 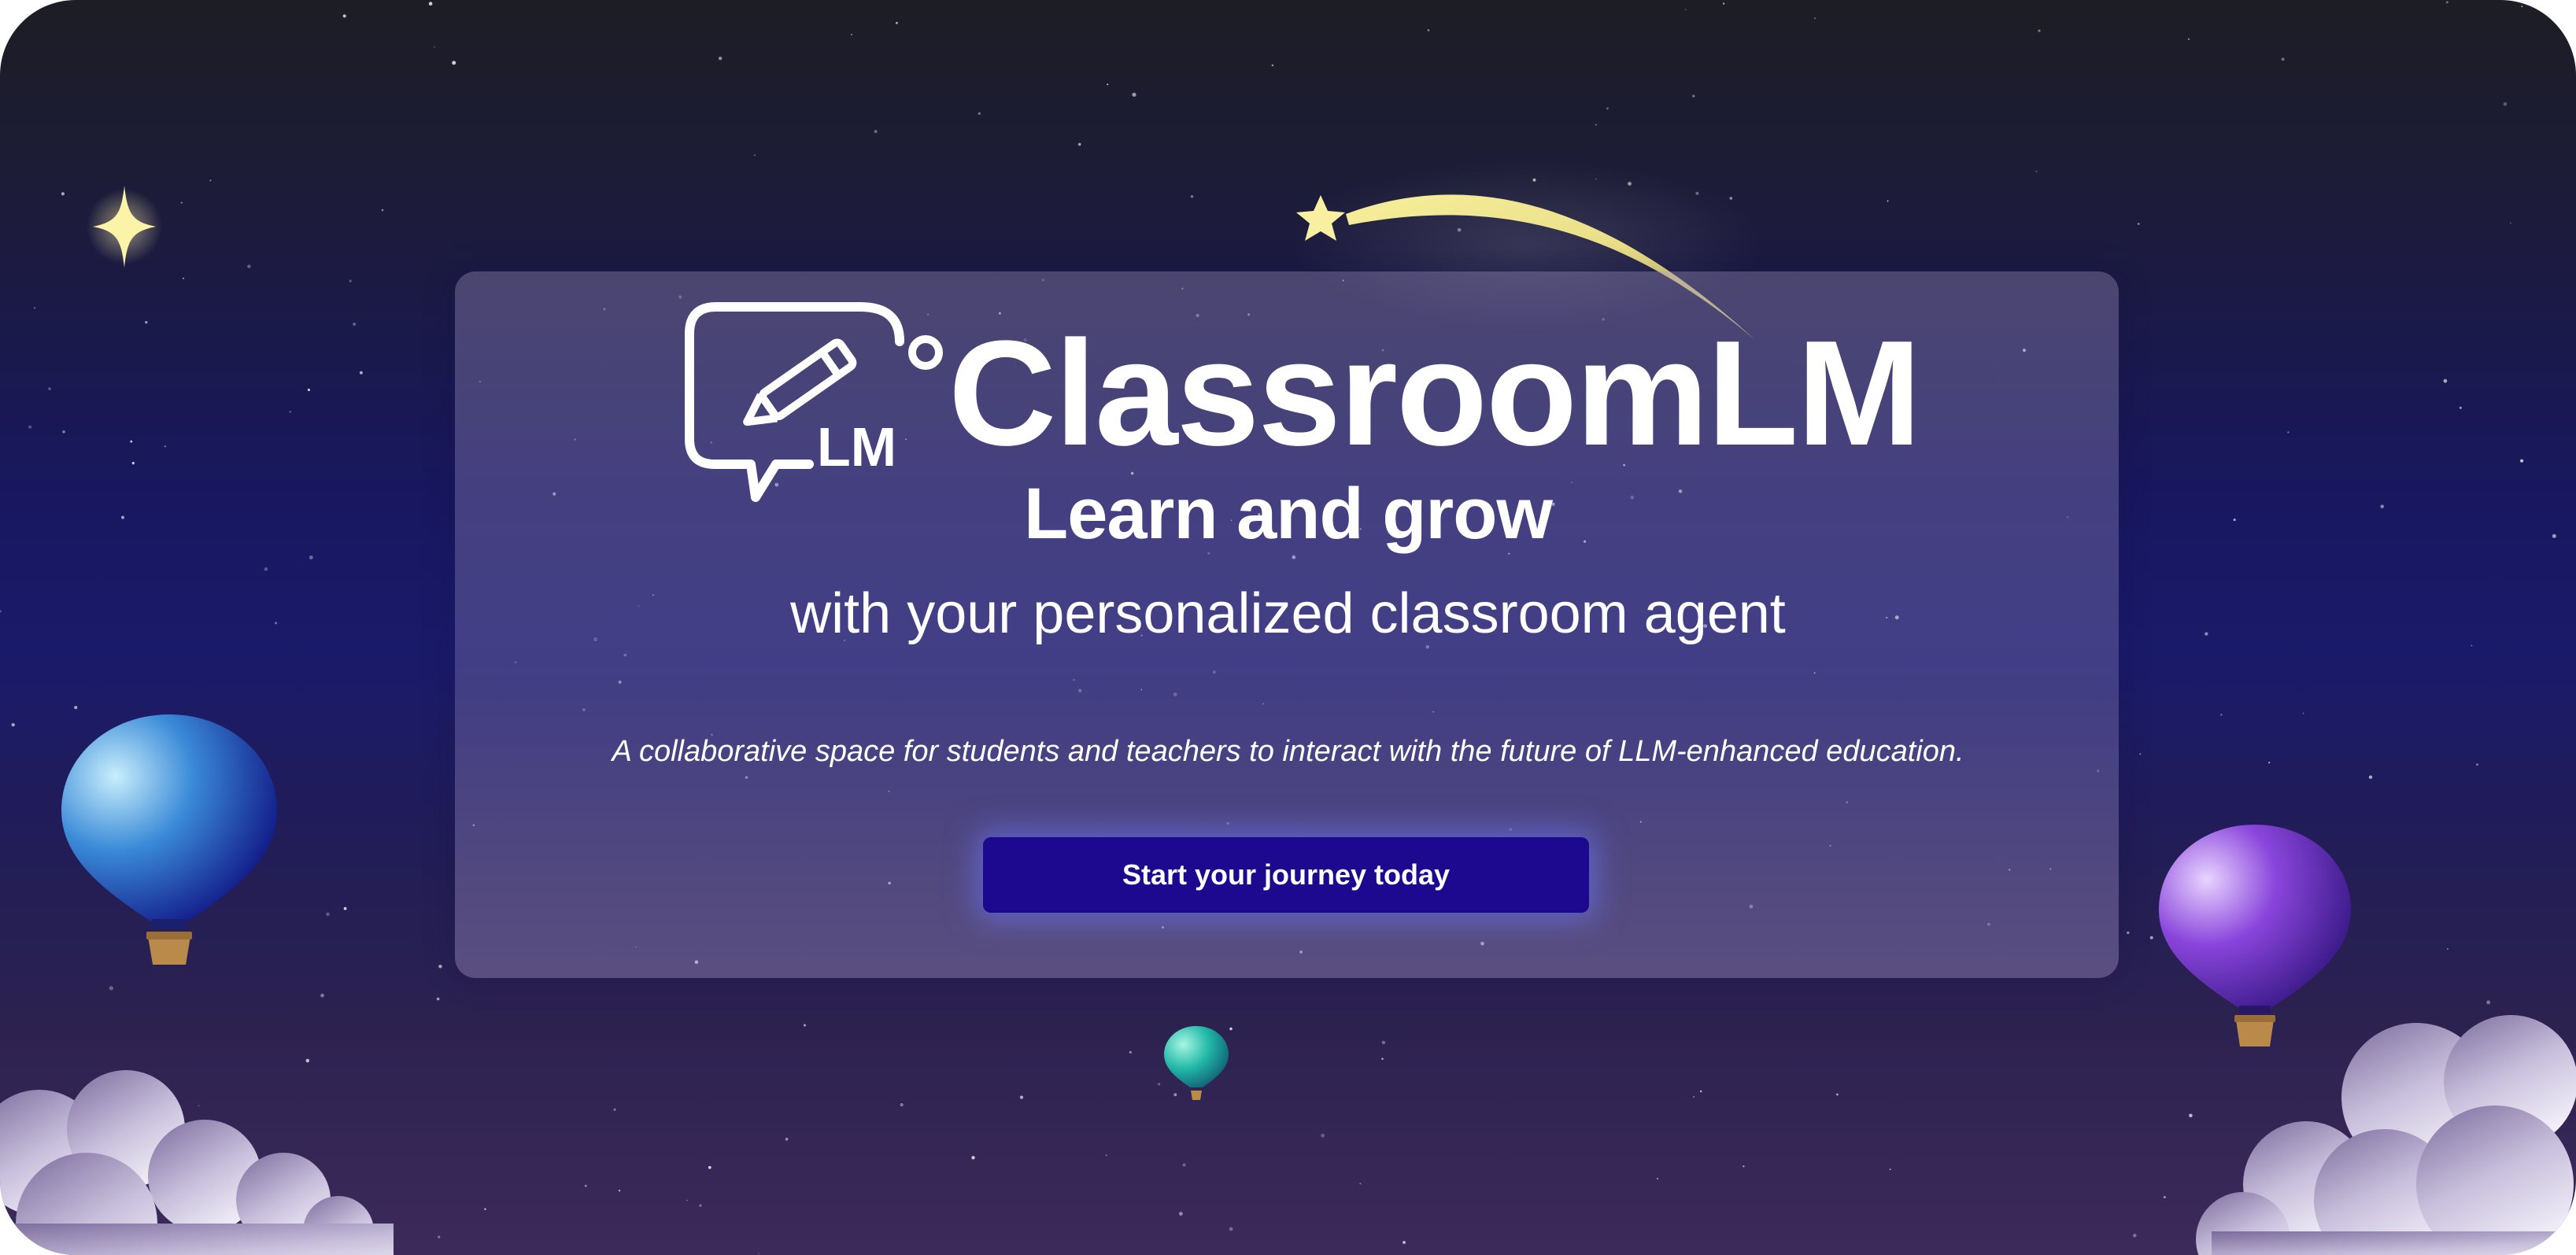 What do you see at coordinates (169, 839) in the screenshot?
I see `blue-balloon-icon` at bounding box center [169, 839].